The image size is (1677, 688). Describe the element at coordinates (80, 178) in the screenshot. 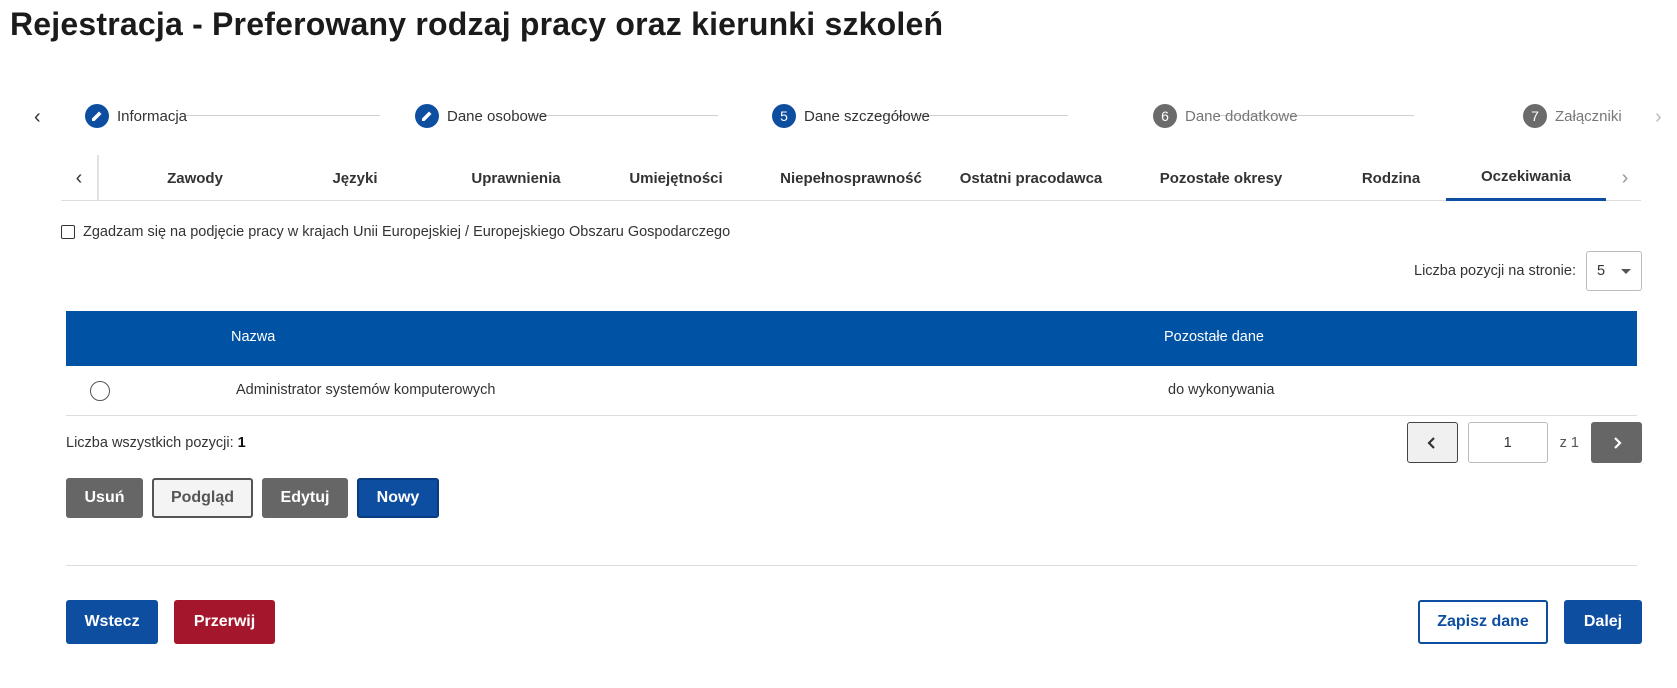

I see `tabs-prev-icon: ‹` at that location.